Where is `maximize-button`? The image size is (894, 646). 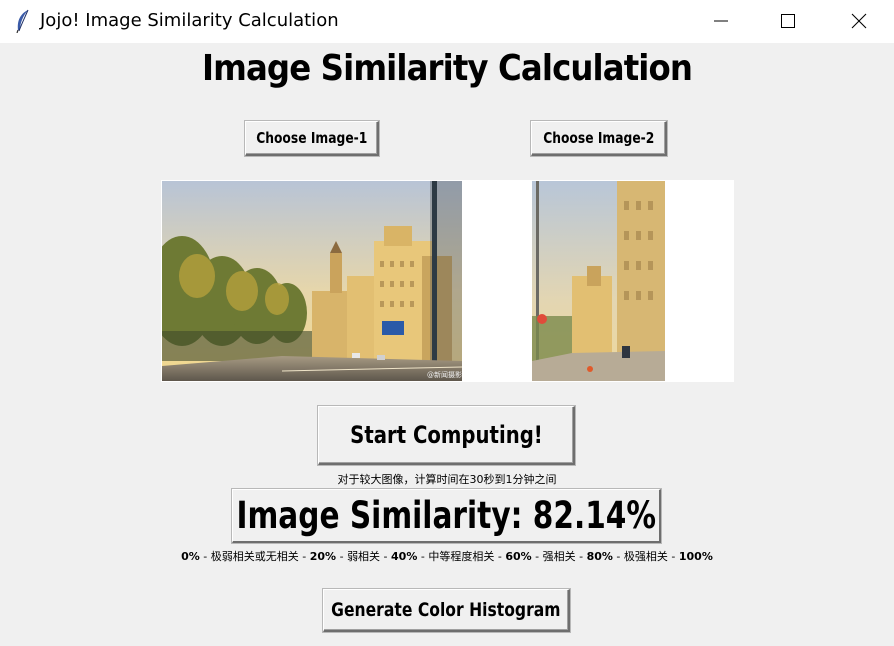
maximize-button is located at coordinates (788, 21).